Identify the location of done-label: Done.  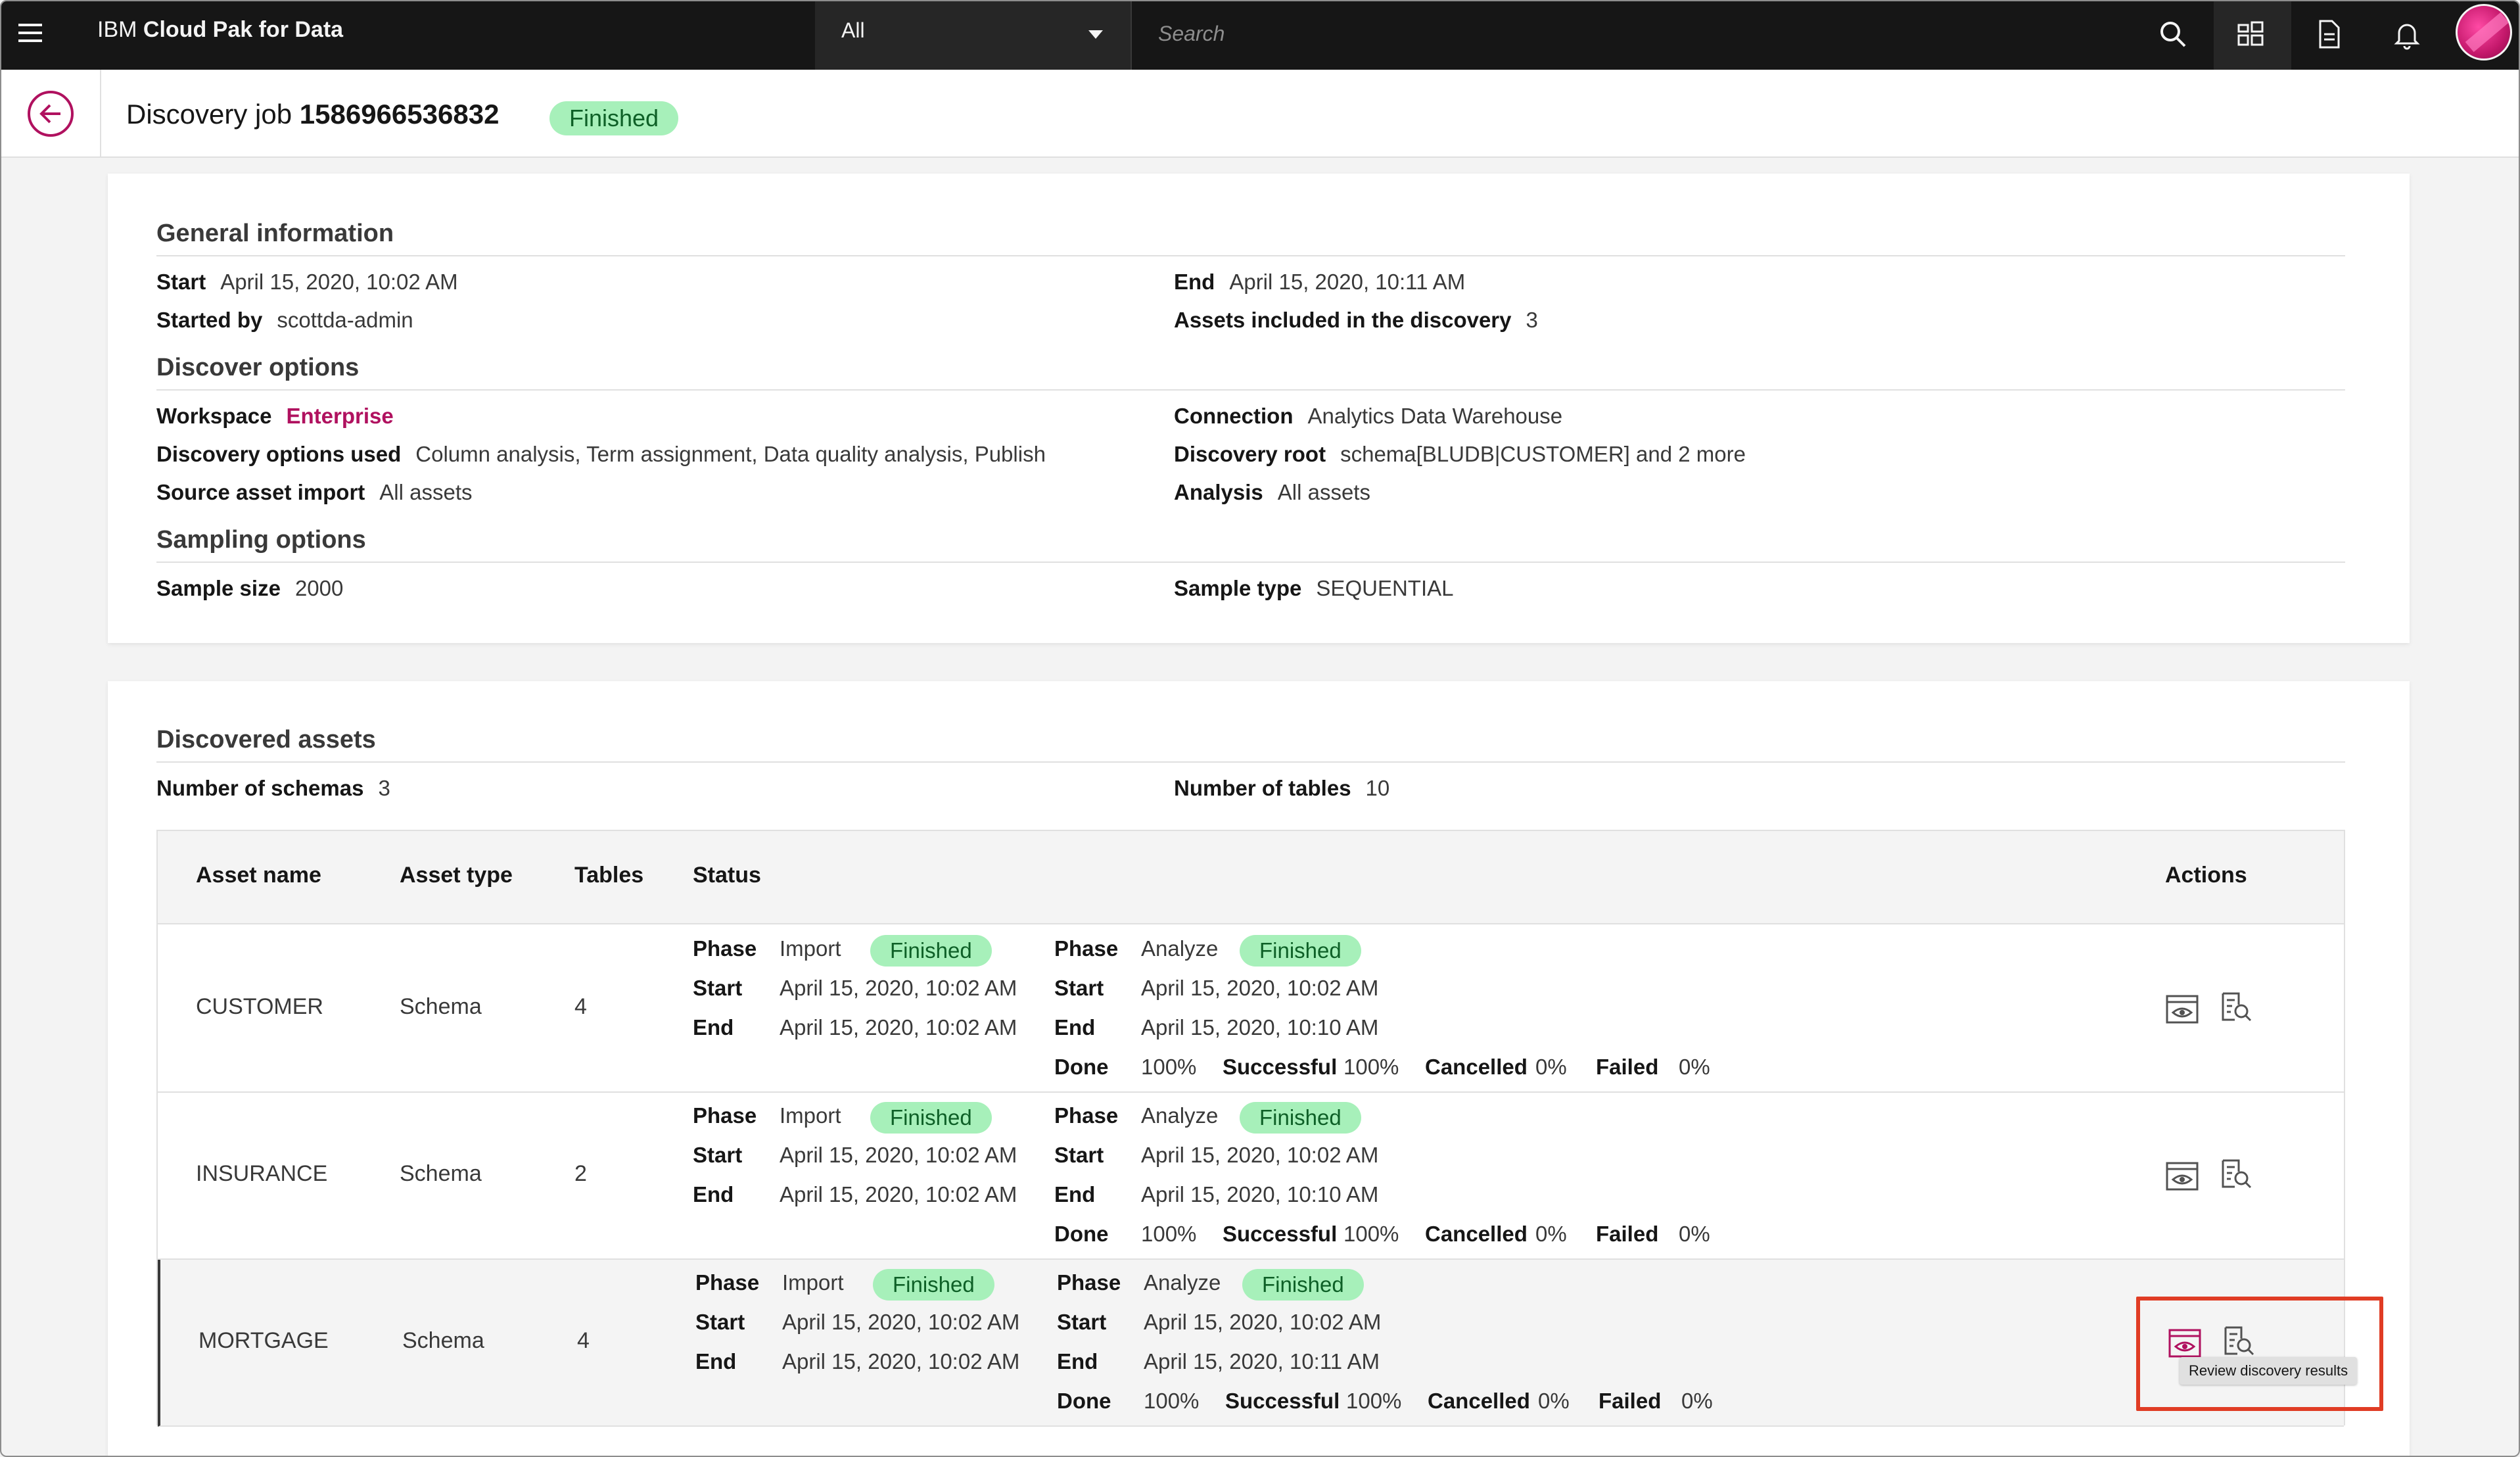
(1081, 1067).